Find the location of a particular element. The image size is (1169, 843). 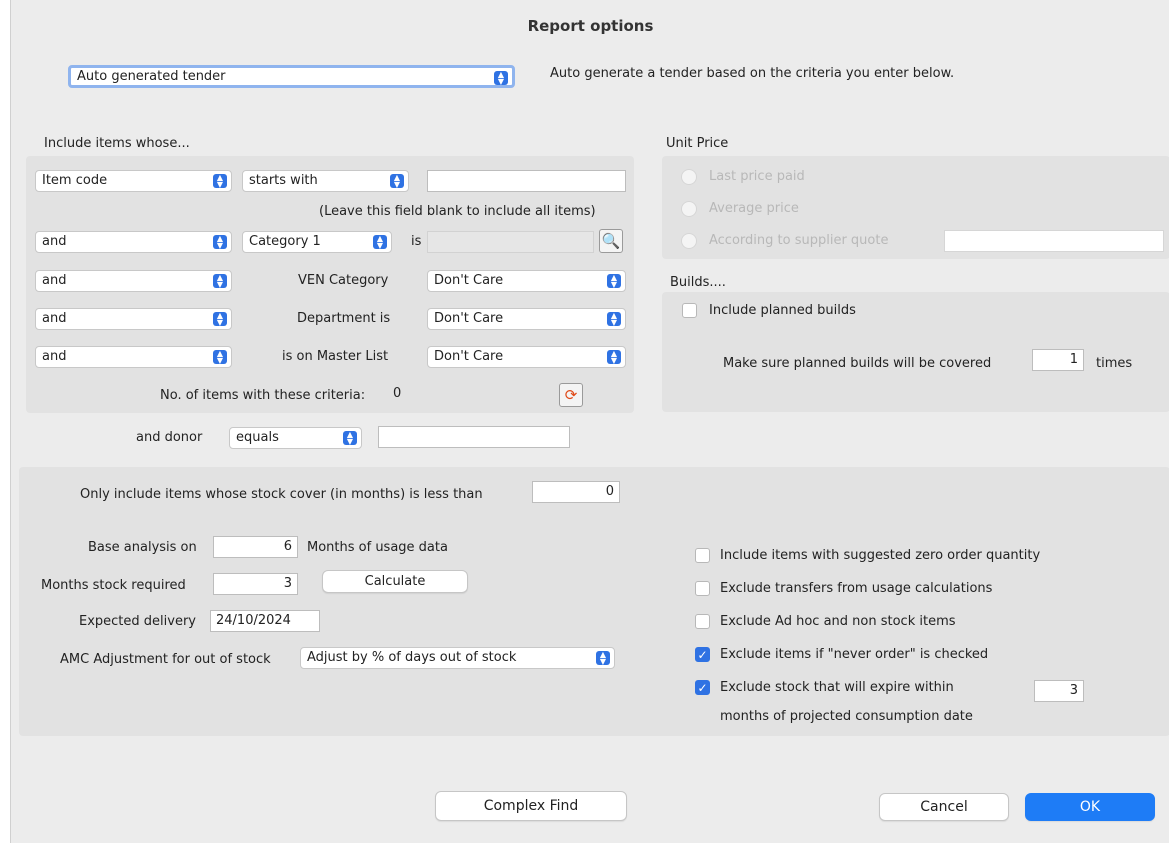

category-select: Category 1 ▲ ▼ is located at coordinates (317, 242).